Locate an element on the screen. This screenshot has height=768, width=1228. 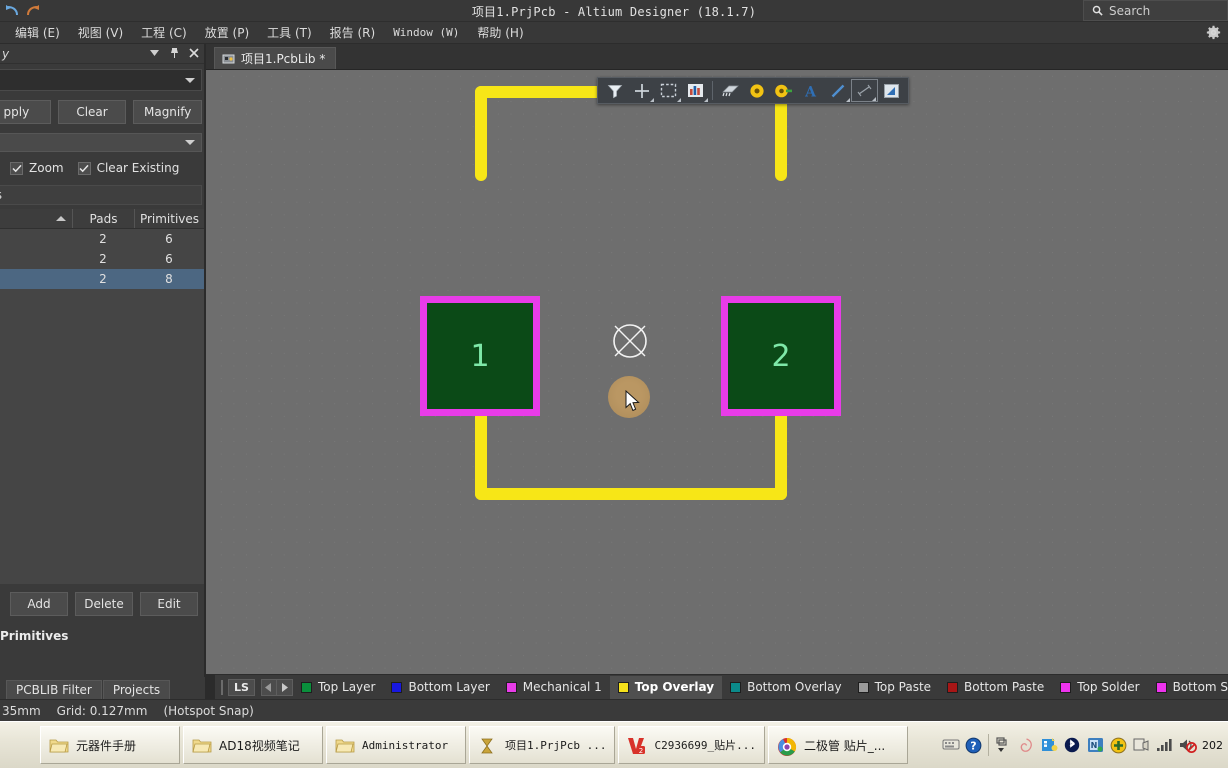
zoom-checkbox: Zoom is located at coordinates (37, 168).